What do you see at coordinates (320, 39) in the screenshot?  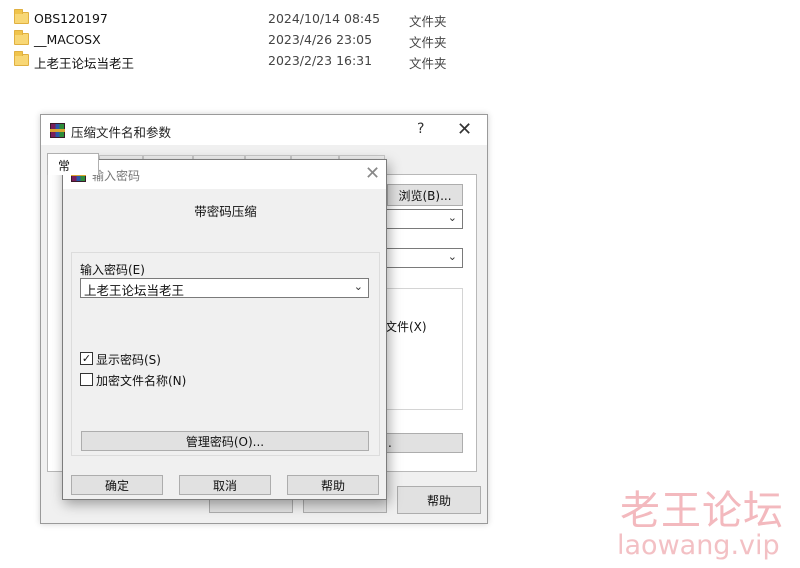 I see `file-date: 2023/4/26 23:05` at bounding box center [320, 39].